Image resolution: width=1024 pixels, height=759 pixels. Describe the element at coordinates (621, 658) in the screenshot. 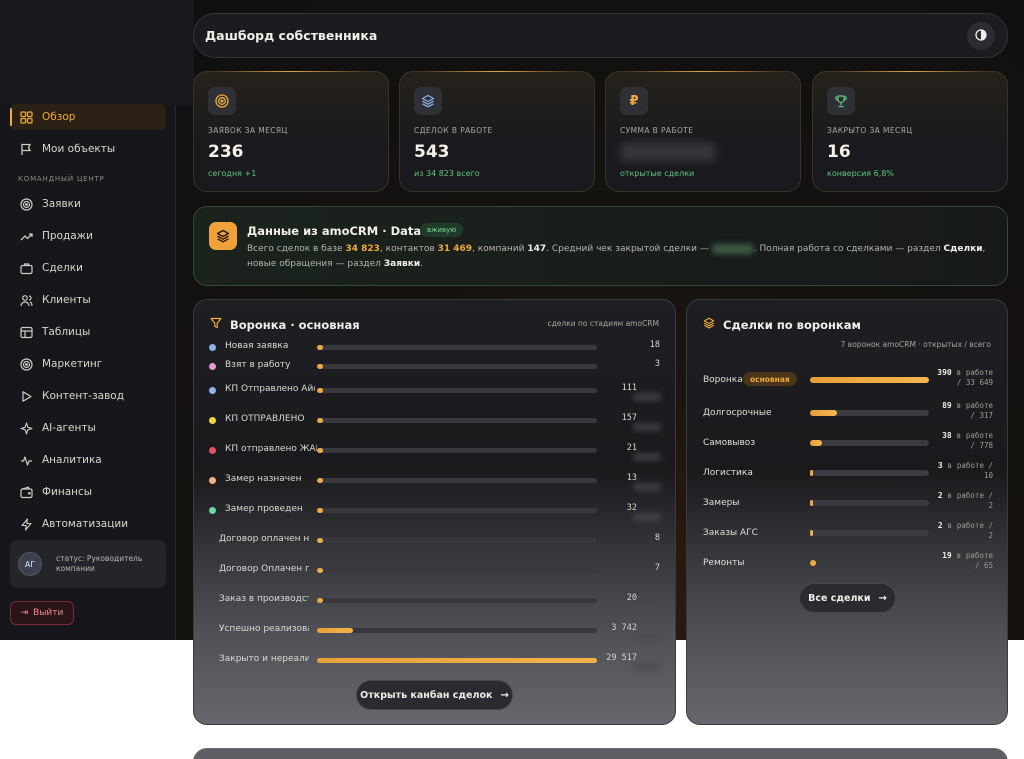

I see `stage-count: 29 517` at that location.